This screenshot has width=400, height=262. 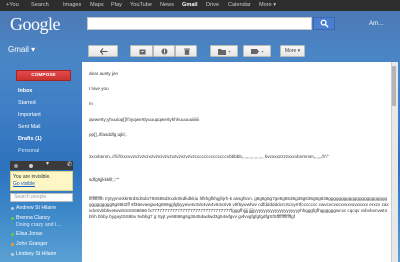 What do you see at coordinates (24, 184) in the screenshot?
I see `go-visible-link: Go visible` at bounding box center [24, 184].